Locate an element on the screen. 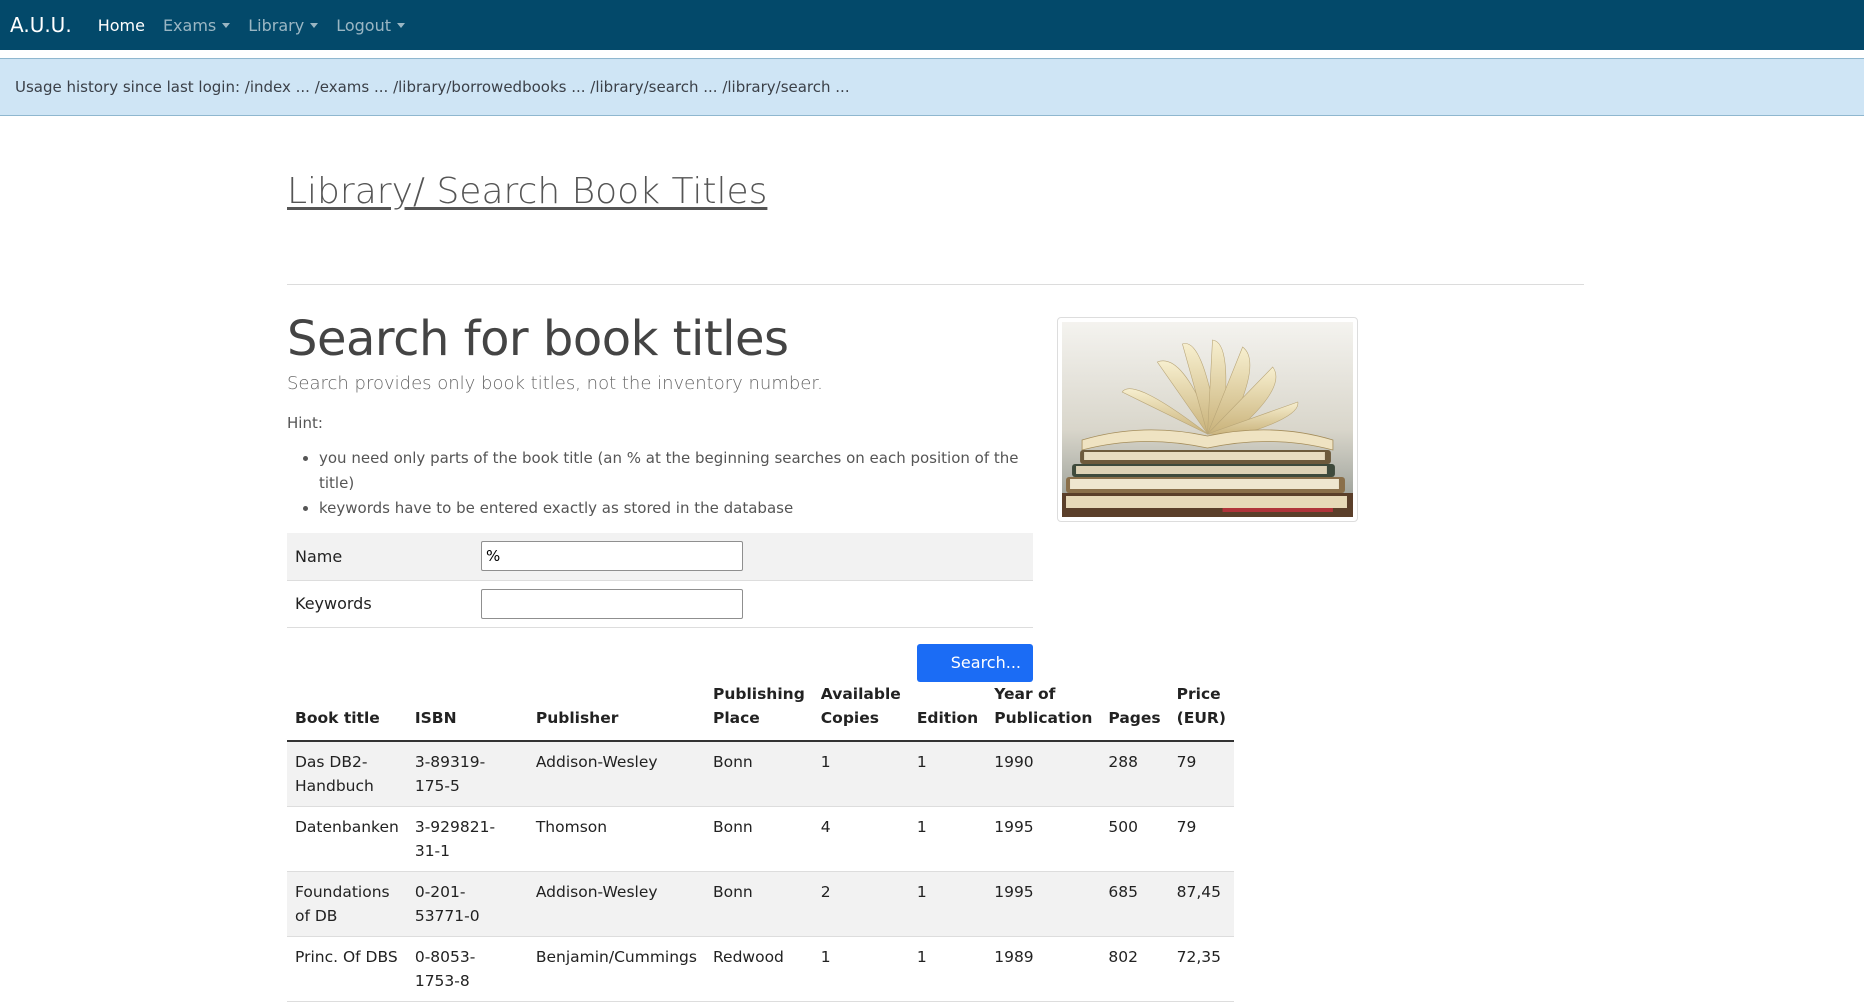  nav-item-label: Home is located at coordinates (121, 25).